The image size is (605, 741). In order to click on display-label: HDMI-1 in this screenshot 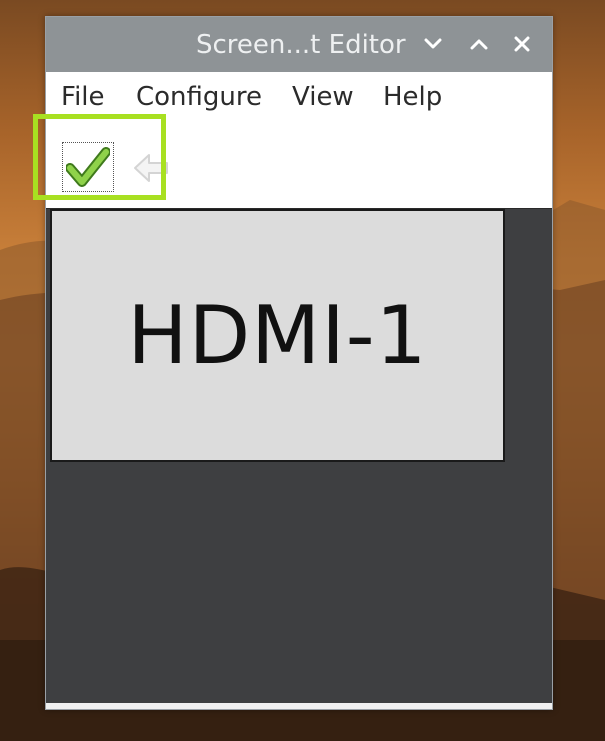, I will do `click(277, 335)`.